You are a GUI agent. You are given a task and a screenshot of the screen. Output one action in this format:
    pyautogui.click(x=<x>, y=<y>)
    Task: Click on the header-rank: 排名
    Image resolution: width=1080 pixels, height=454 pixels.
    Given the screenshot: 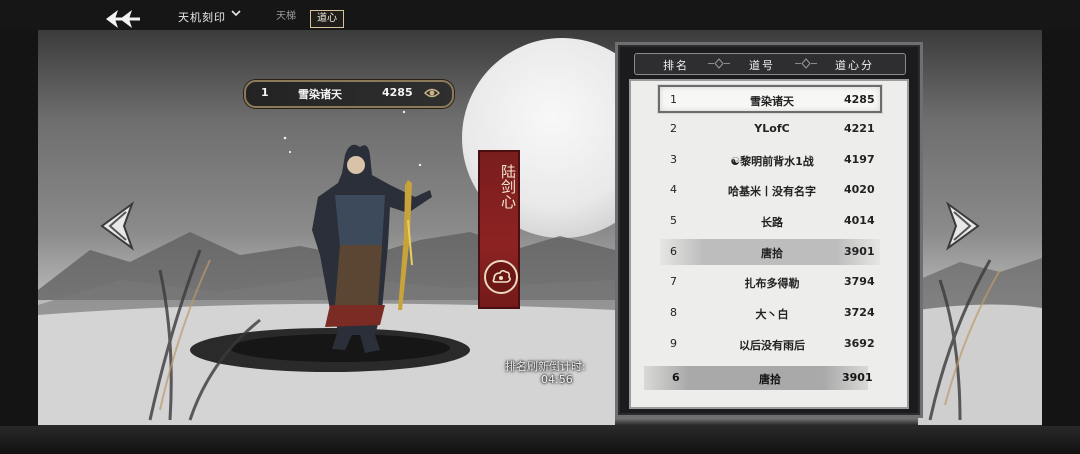 What is the action you would take?
    pyautogui.click(x=676, y=65)
    